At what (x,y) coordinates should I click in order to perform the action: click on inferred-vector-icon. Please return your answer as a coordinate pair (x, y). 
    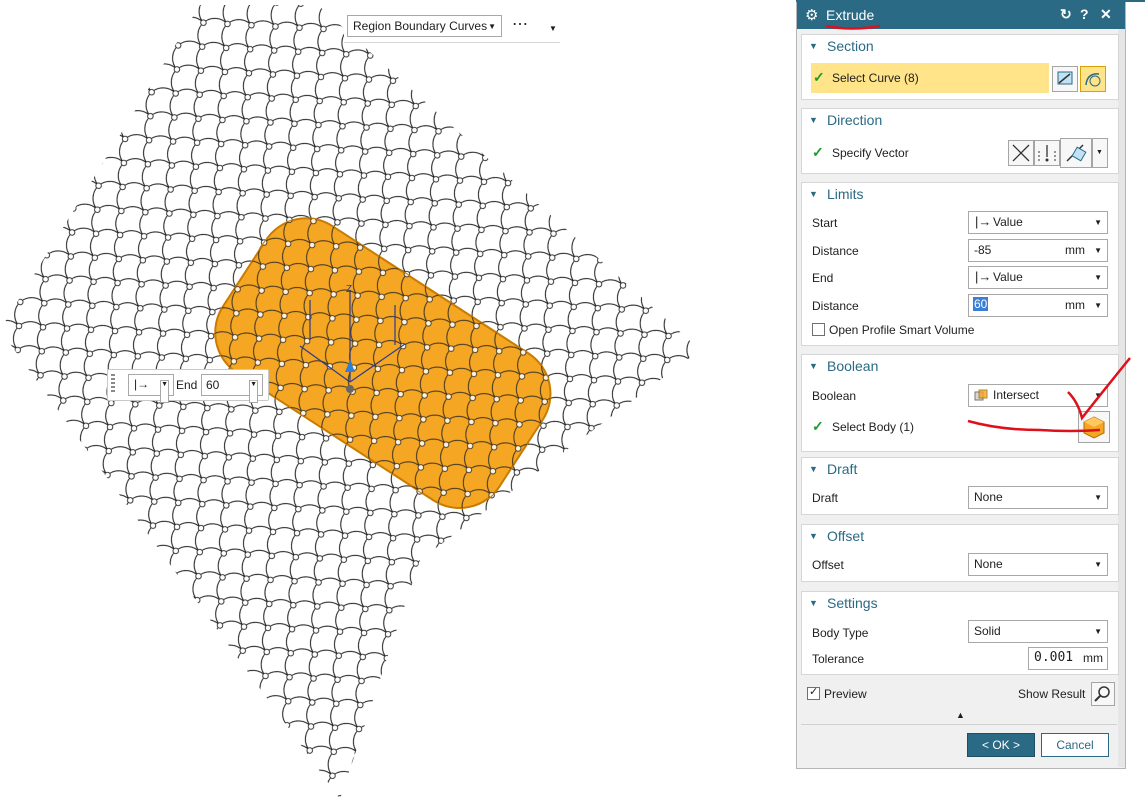
    Looking at the image, I should click on (1076, 153).